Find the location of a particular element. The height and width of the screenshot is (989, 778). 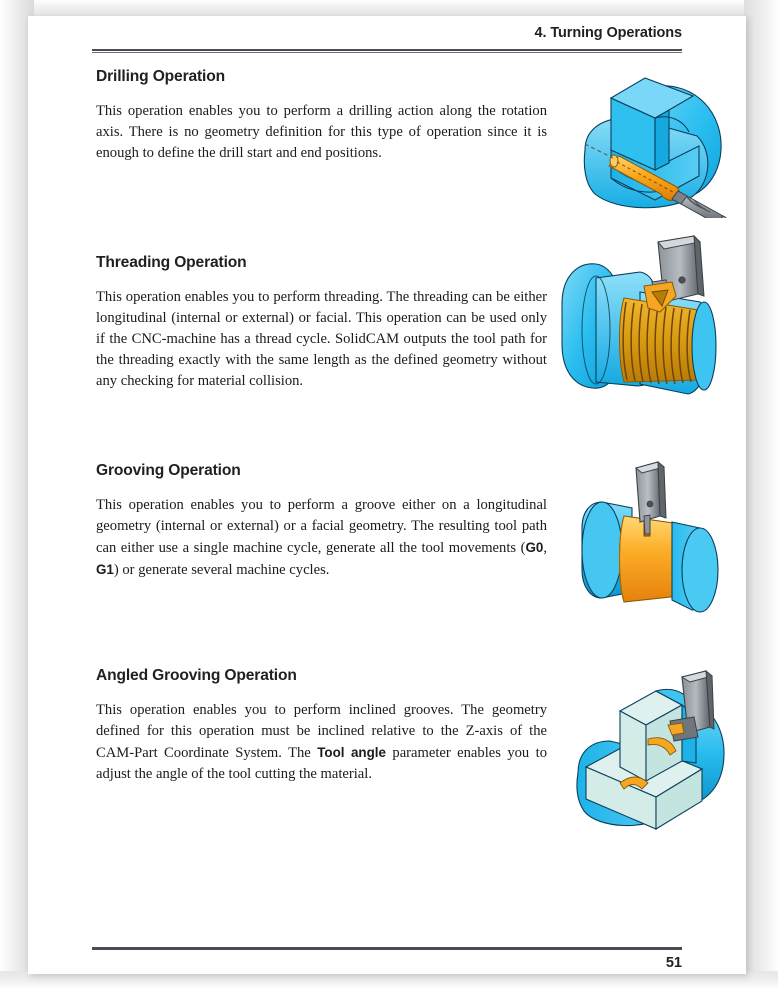

angled-grooving-operation-illustration is located at coordinates (657, 753).